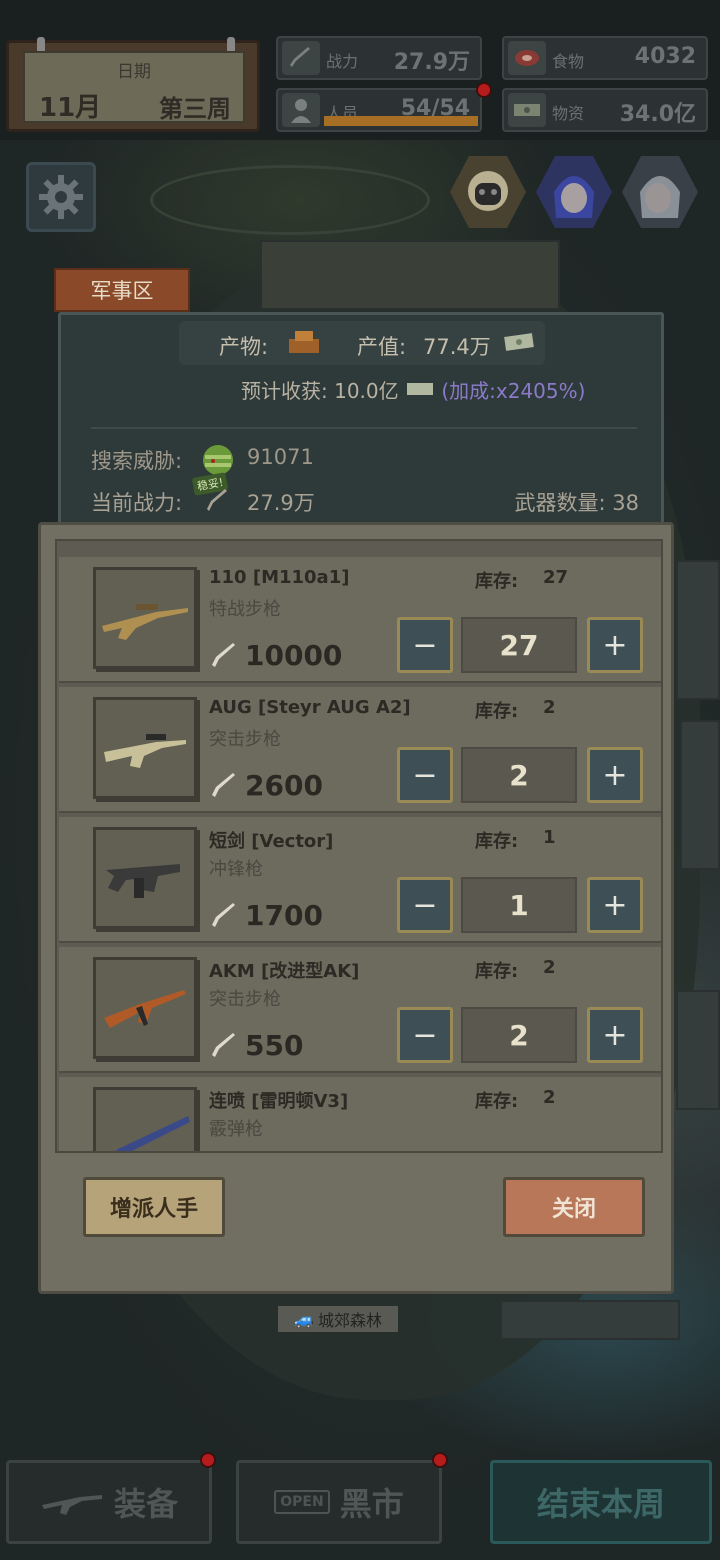 The image size is (720, 1560). What do you see at coordinates (556, 577) in the screenshot?
I see `stock-value: 27` at bounding box center [556, 577].